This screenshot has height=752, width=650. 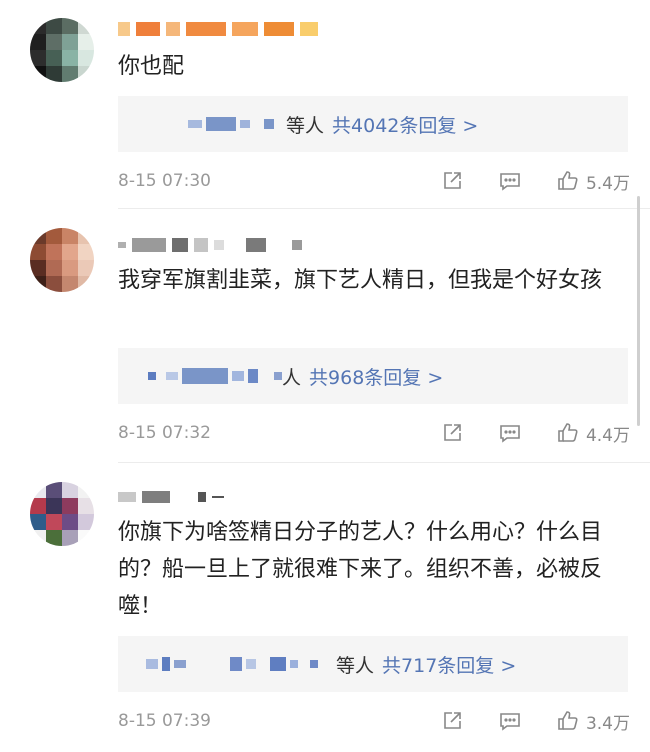 I want to click on comment-actions: 4.4万, so click(x=535, y=433).